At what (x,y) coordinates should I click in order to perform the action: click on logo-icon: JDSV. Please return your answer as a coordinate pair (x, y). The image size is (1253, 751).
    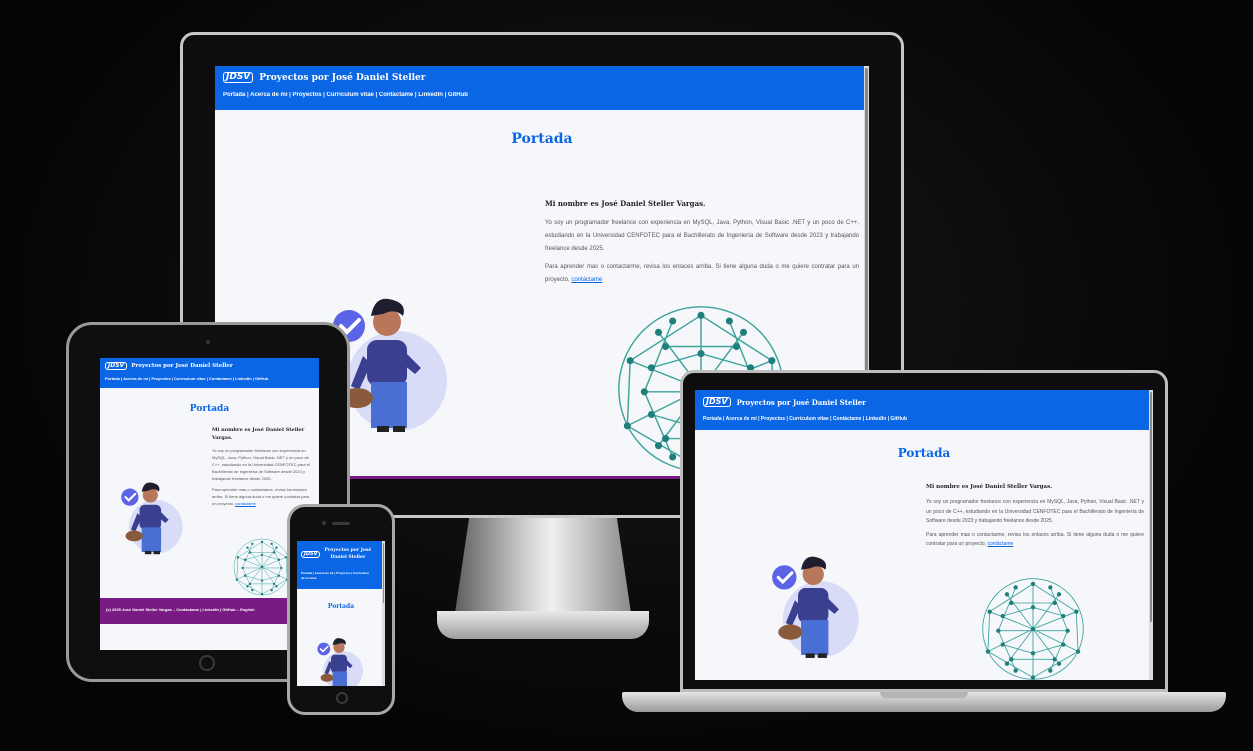
    Looking at the image, I should click on (238, 77).